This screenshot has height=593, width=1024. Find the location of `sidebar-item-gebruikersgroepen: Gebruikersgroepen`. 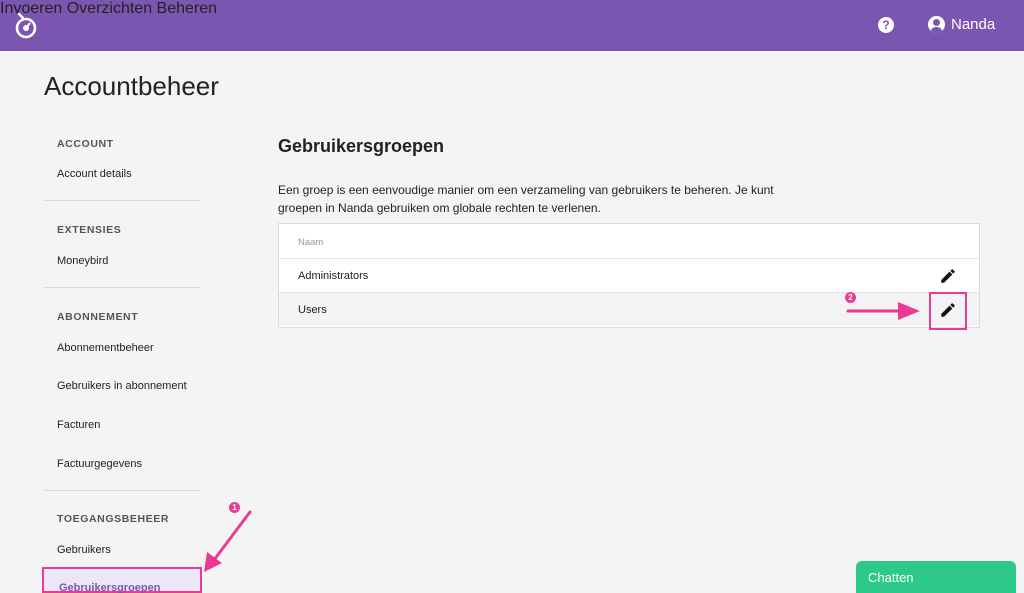

sidebar-item-gebruikersgroepen: Gebruikersgroepen is located at coordinates (122, 580).